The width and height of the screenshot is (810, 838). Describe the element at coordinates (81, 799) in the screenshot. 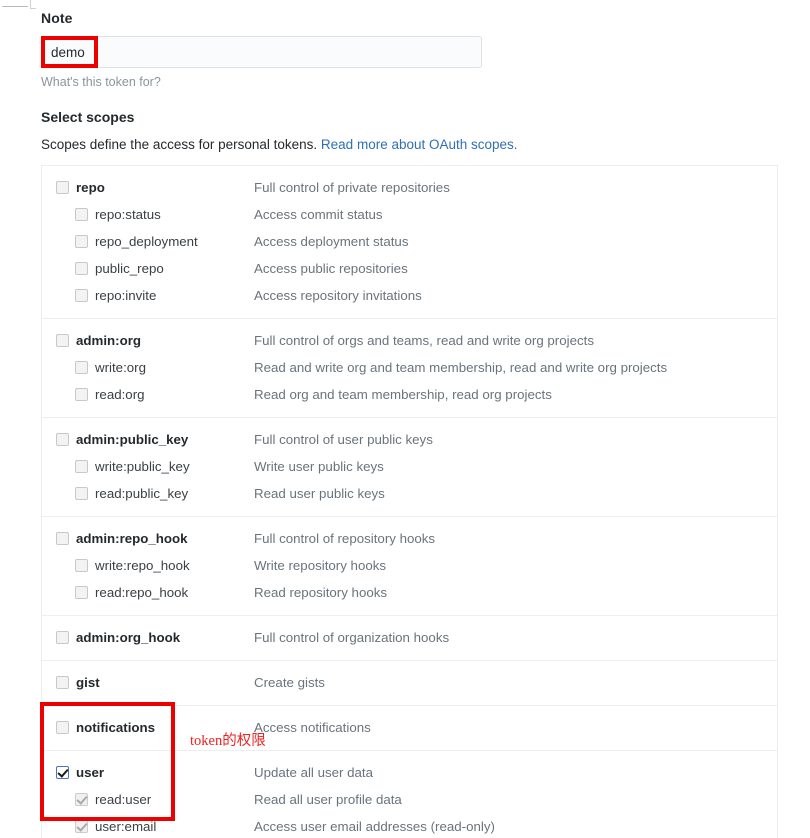

I see `scope-checkbox-read:user` at that location.